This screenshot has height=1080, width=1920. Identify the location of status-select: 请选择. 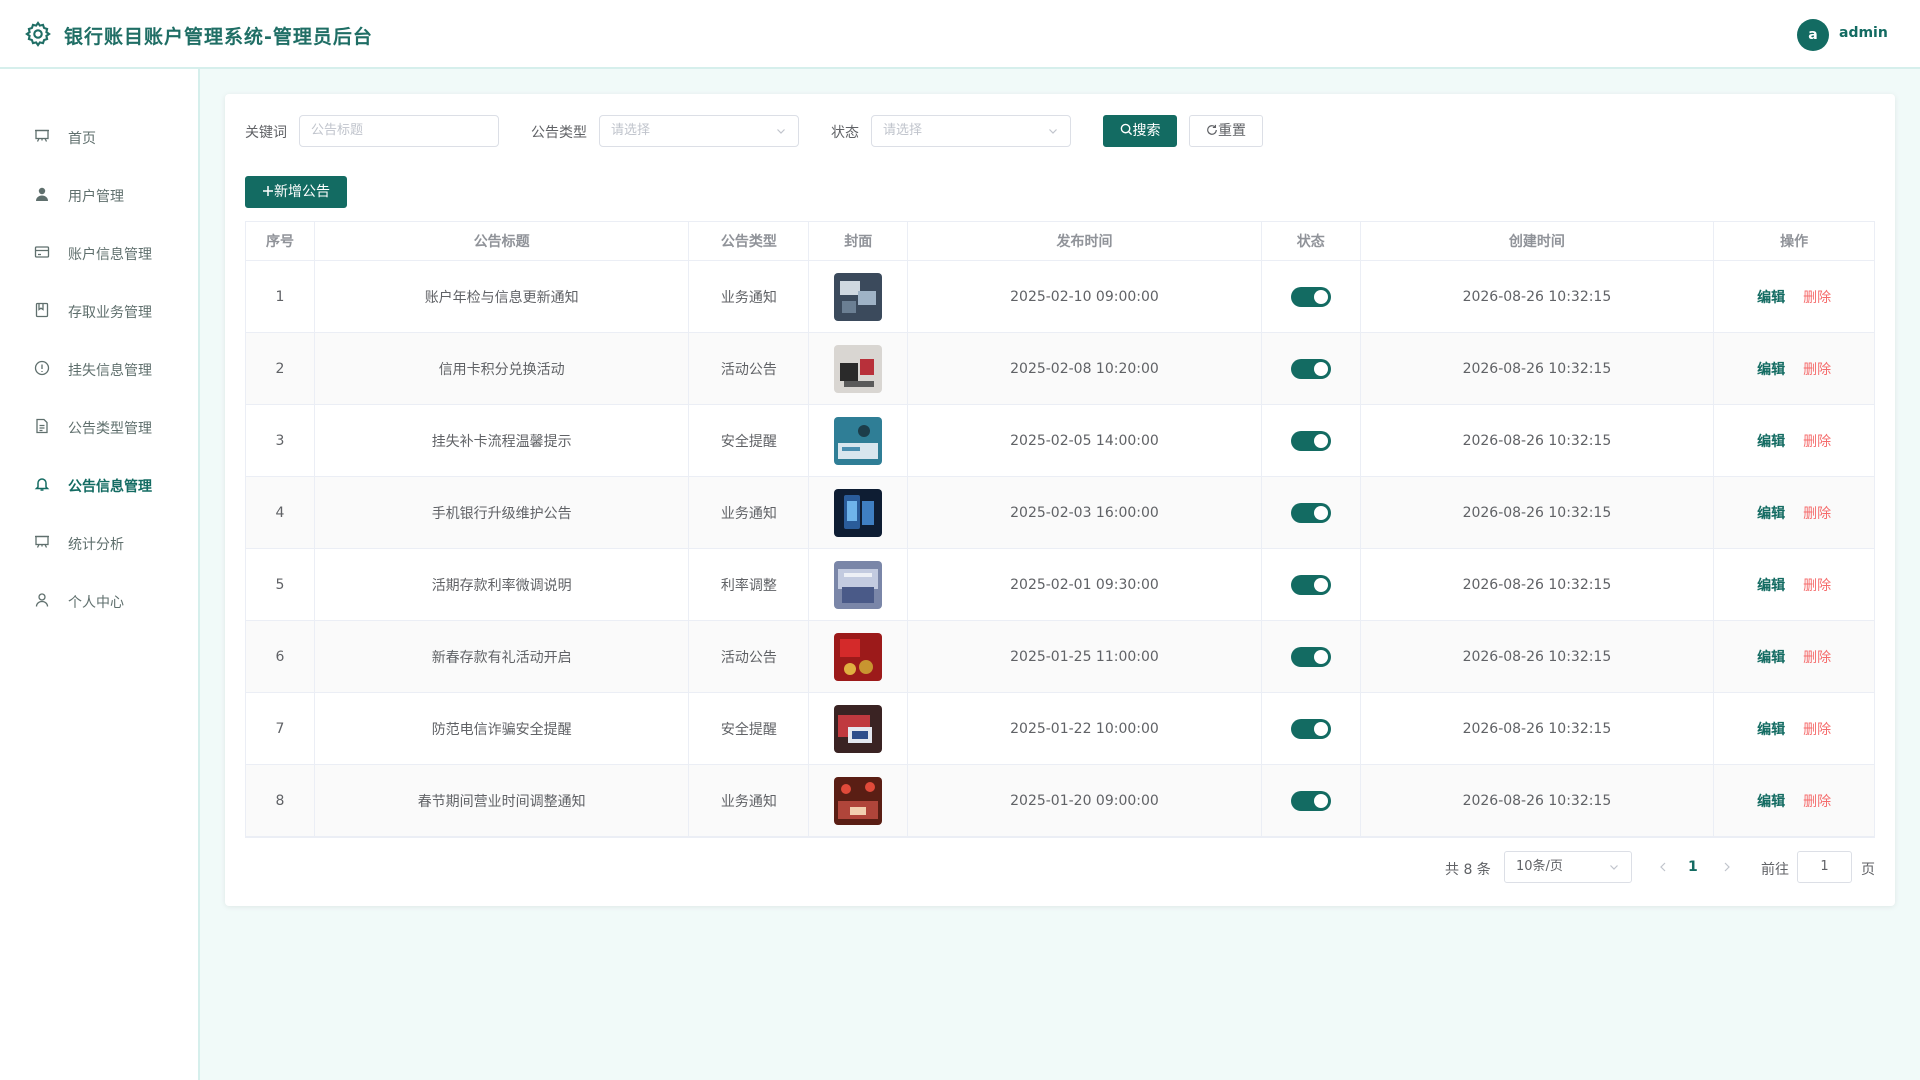
(971, 131).